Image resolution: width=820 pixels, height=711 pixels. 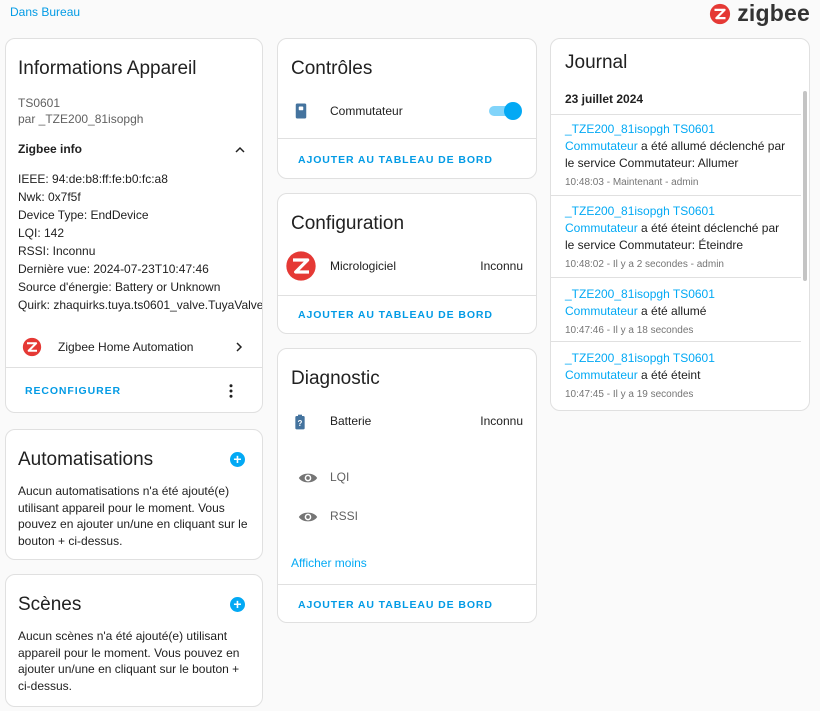 I want to click on add-automation-button: +, so click(x=237, y=459).